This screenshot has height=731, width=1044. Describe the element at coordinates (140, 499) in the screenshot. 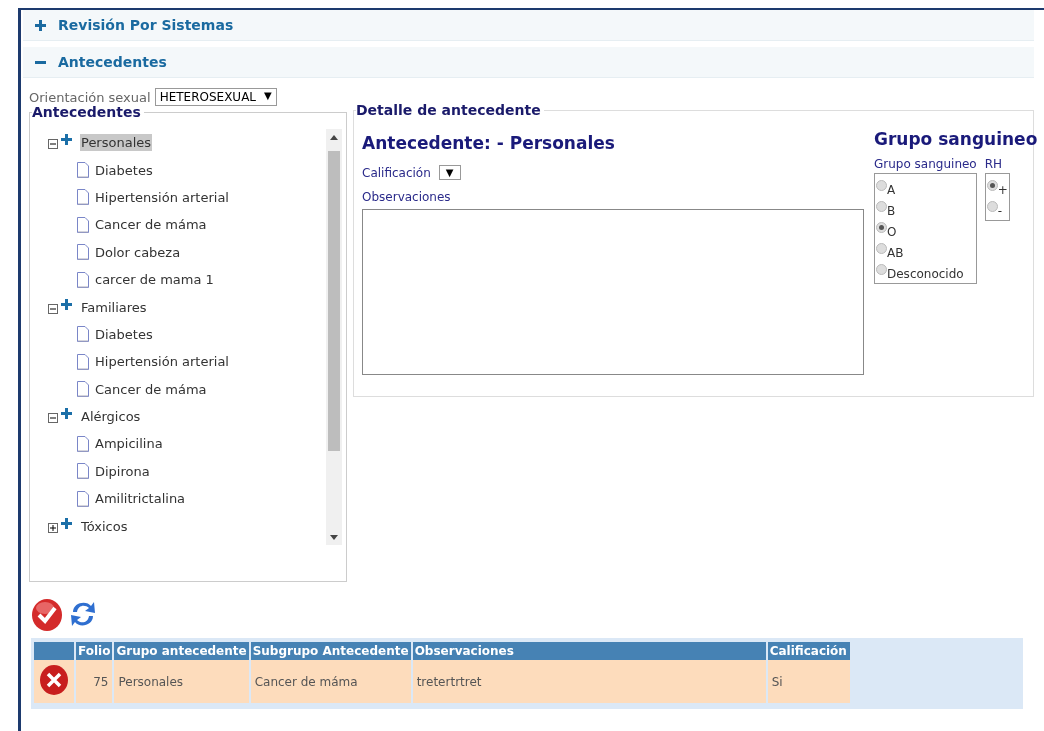

I see `tree-item: Amilitrictalina` at that location.